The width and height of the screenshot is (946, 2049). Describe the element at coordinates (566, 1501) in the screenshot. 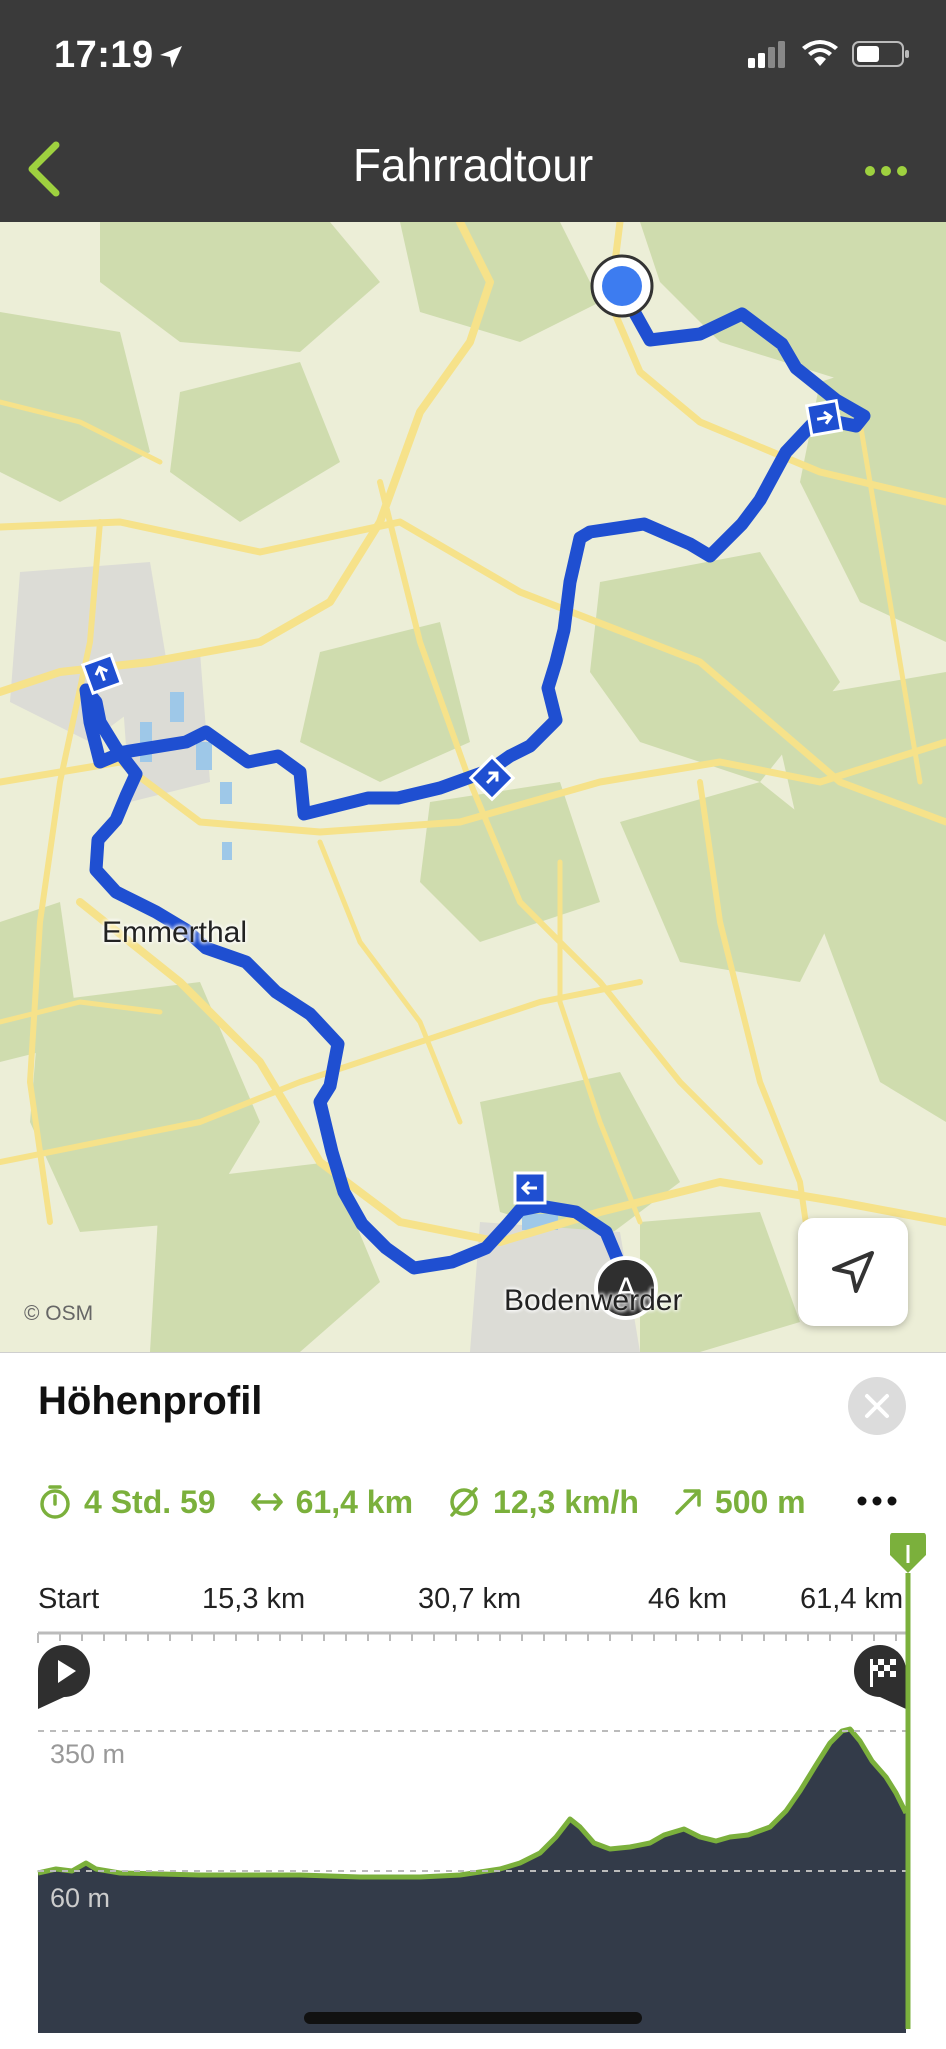

I see `stat-avg-speed-value: 12,3 km/h` at that location.